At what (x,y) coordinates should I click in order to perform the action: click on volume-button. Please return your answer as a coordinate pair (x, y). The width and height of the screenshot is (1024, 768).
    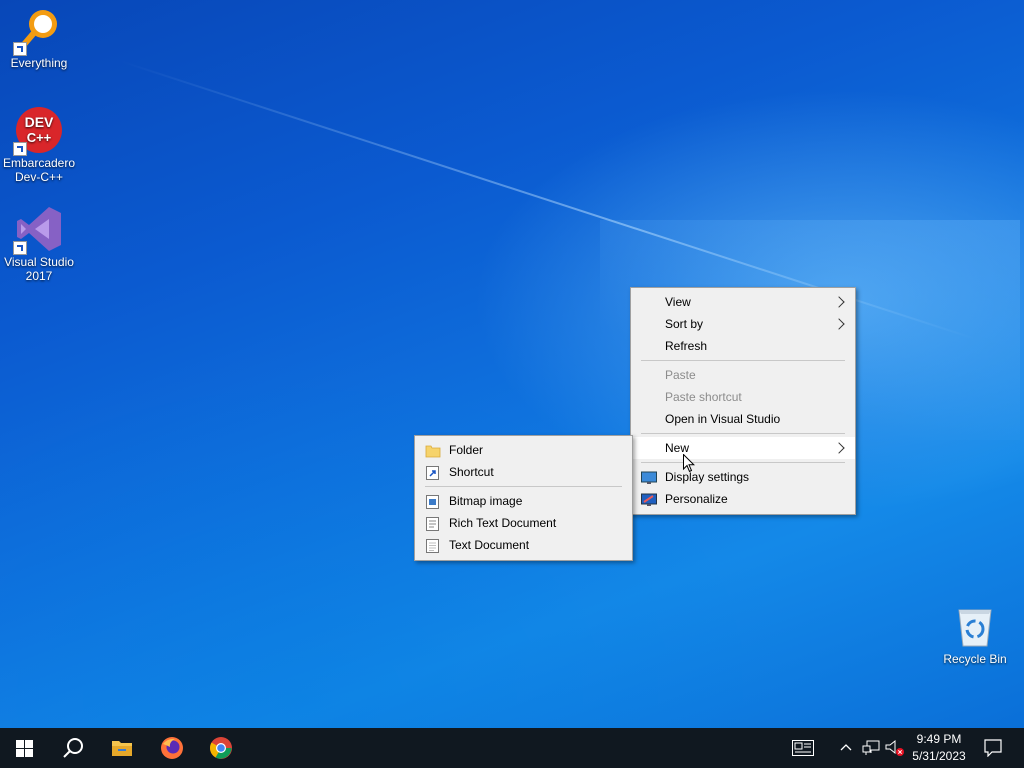
    Looking at the image, I should click on (895, 748).